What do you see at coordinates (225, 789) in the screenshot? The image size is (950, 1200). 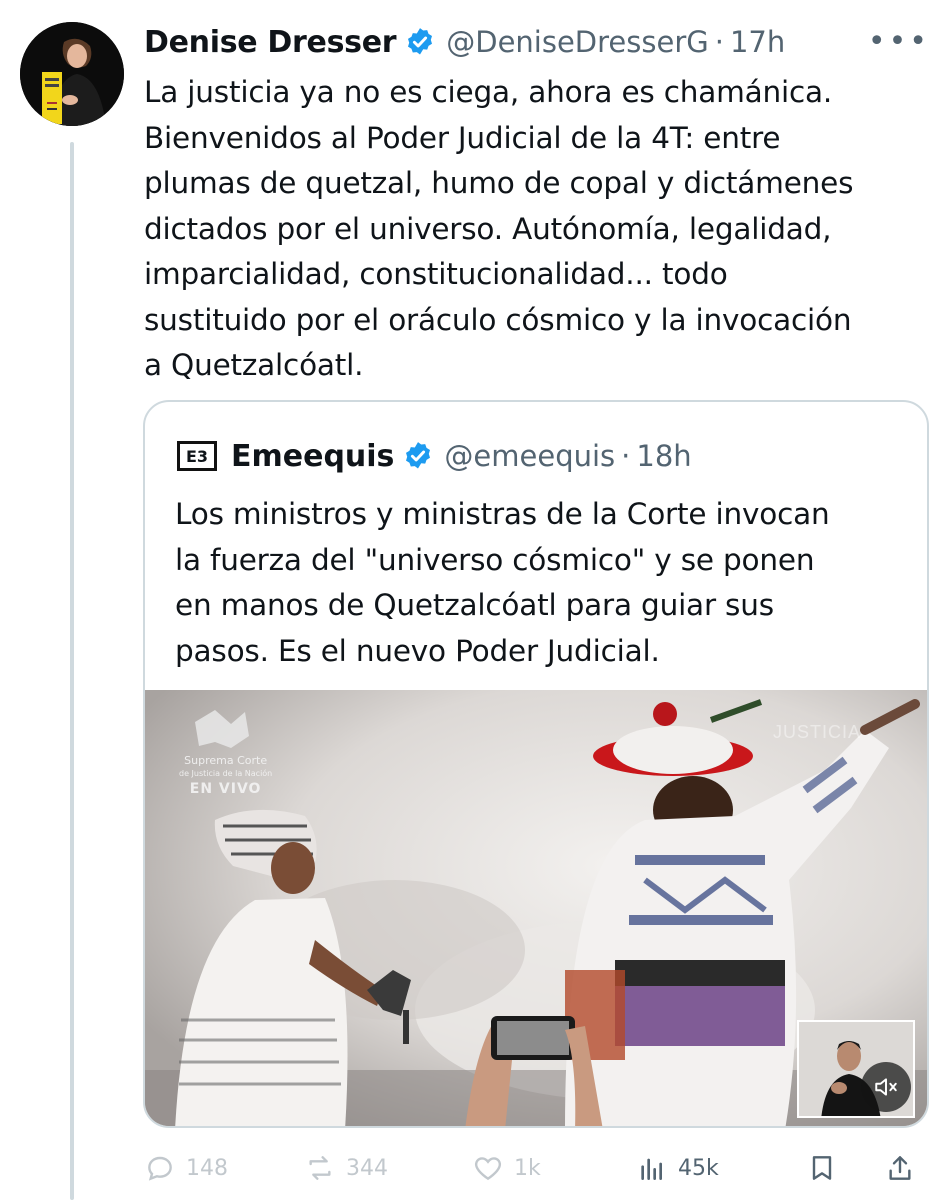 I see `live-label: EN VIVO` at bounding box center [225, 789].